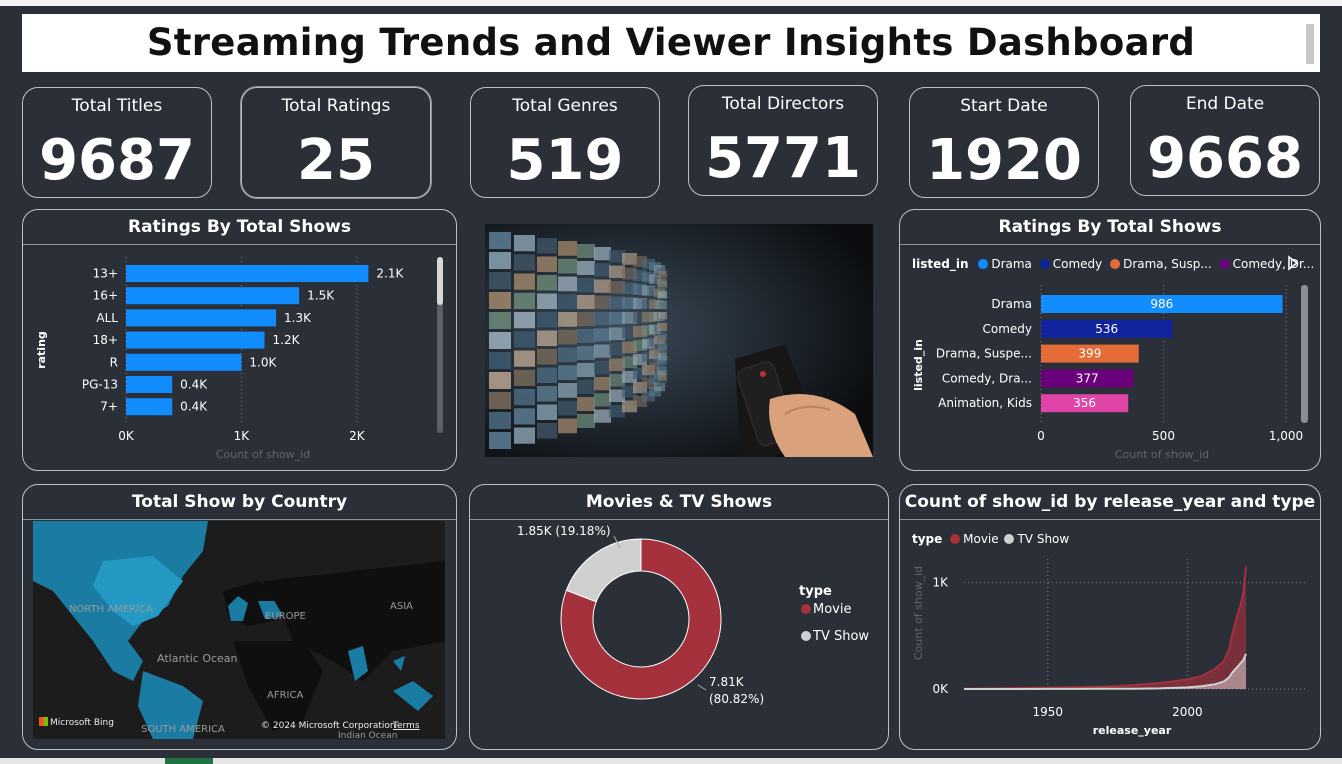  Describe the element at coordinates (189, 761) in the screenshot. I see `active-sheet-tab` at that location.